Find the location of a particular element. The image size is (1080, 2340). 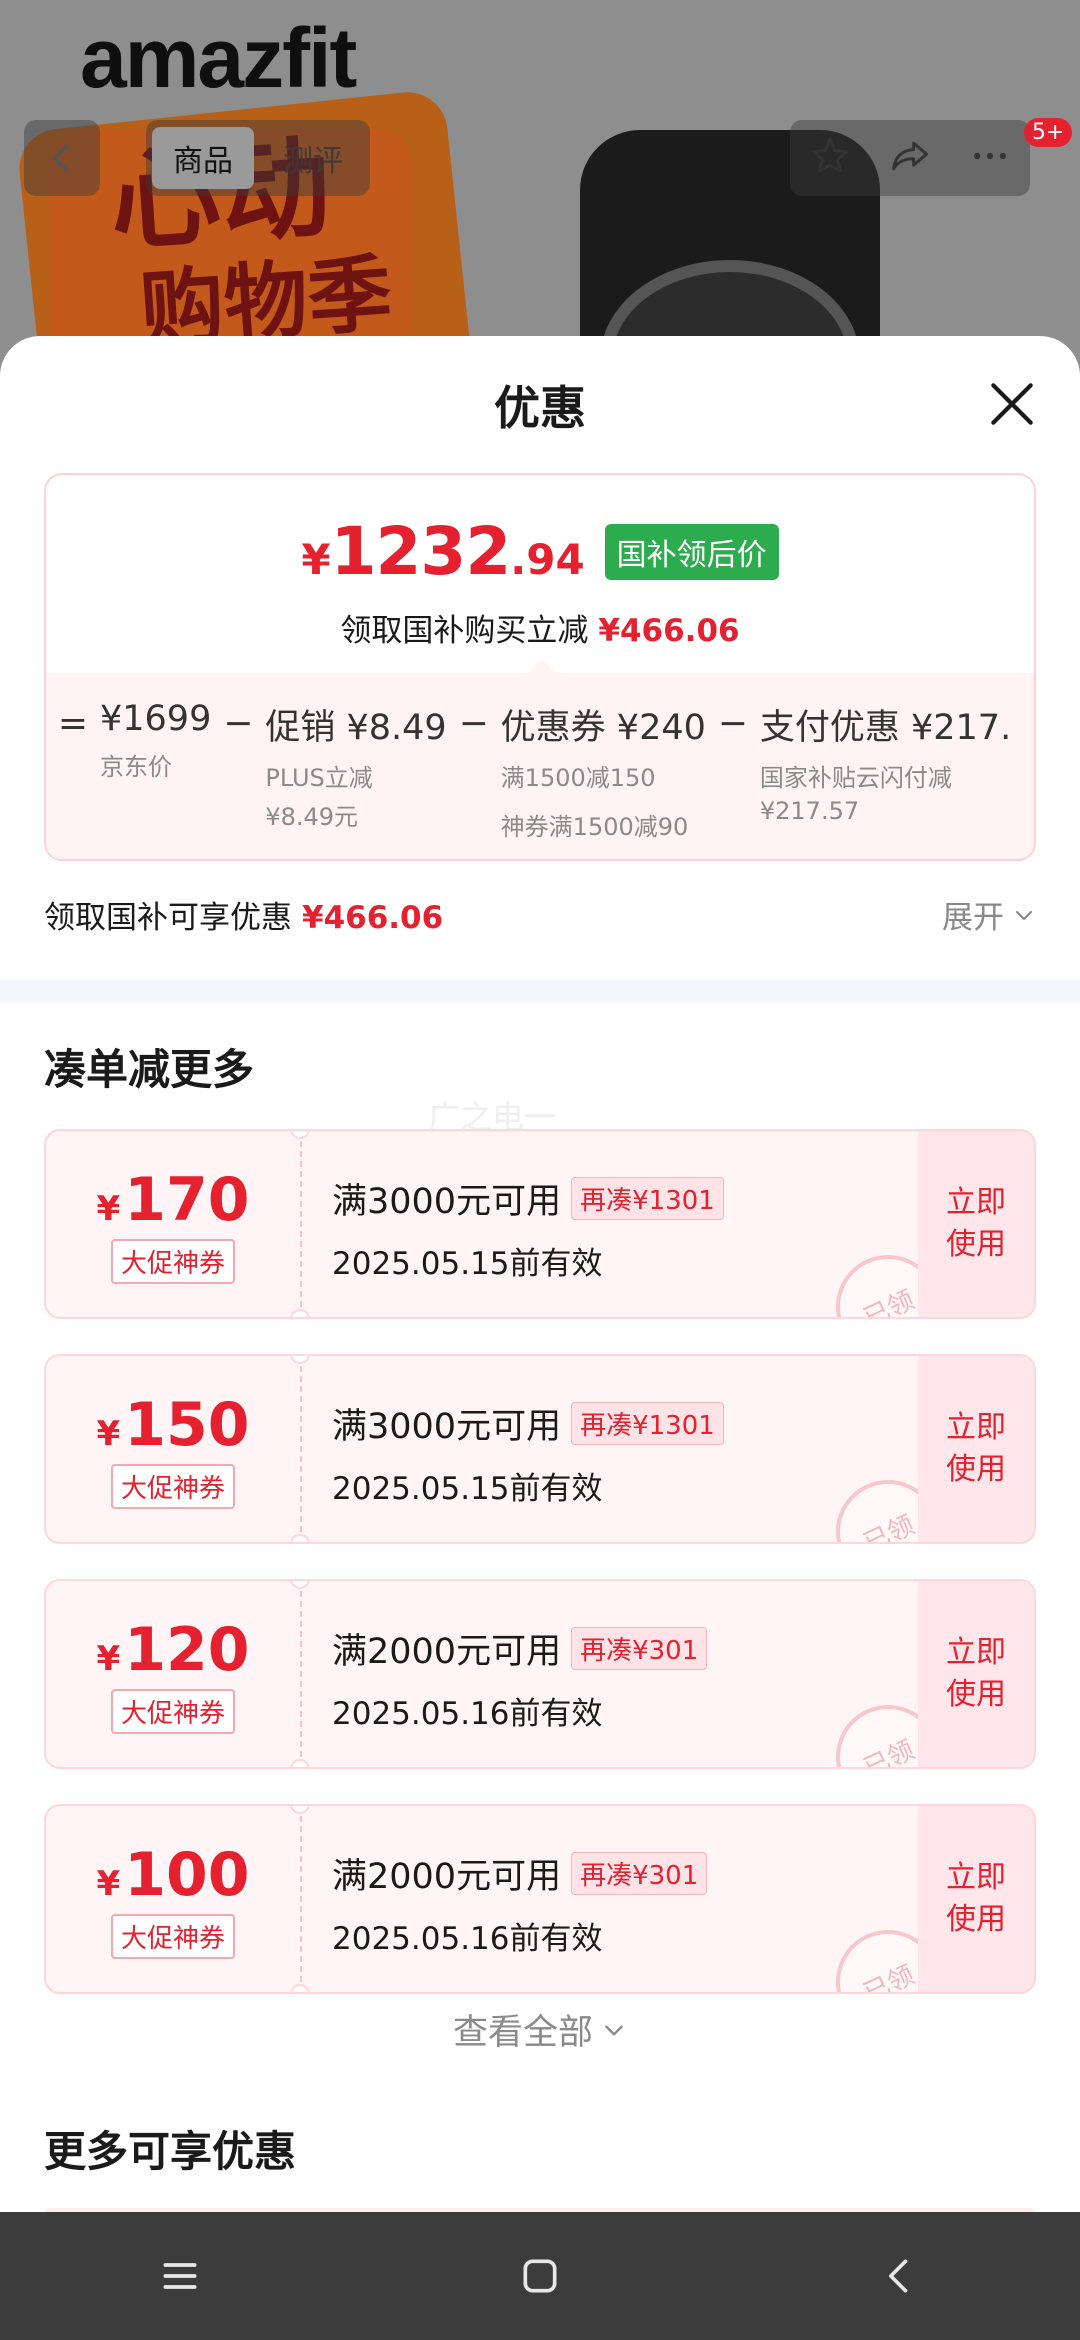

breakdown-sub: 神券满1500减90 is located at coordinates (594, 827).